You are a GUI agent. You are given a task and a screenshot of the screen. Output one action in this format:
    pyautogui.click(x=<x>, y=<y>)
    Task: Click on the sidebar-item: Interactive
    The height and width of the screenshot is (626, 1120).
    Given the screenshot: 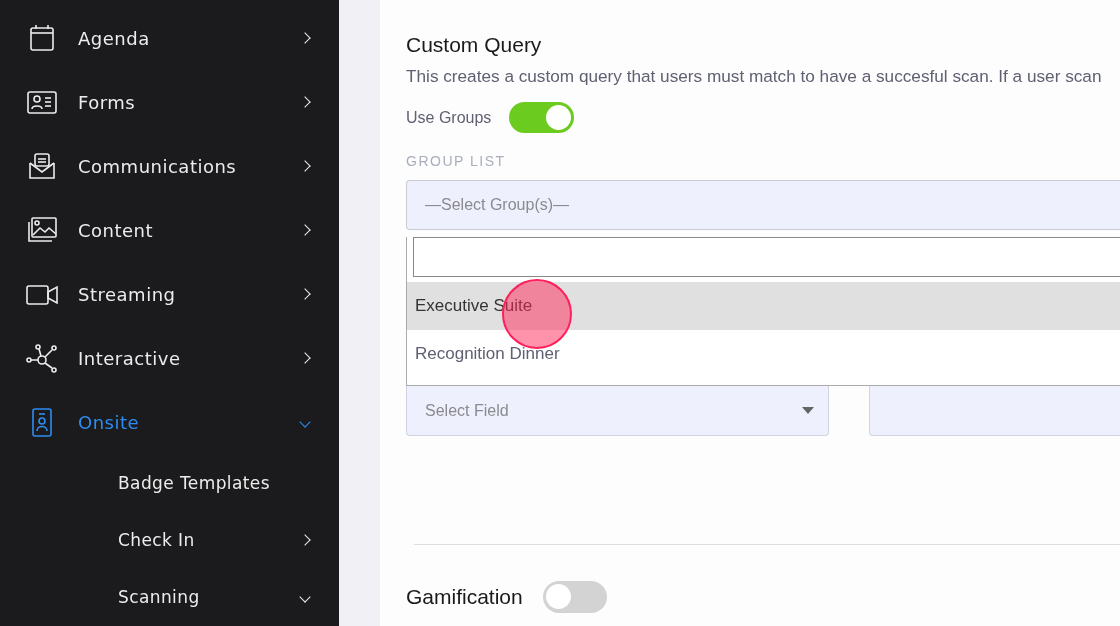 What is the action you would take?
    pyautogui.click(x=169, y=358)
    